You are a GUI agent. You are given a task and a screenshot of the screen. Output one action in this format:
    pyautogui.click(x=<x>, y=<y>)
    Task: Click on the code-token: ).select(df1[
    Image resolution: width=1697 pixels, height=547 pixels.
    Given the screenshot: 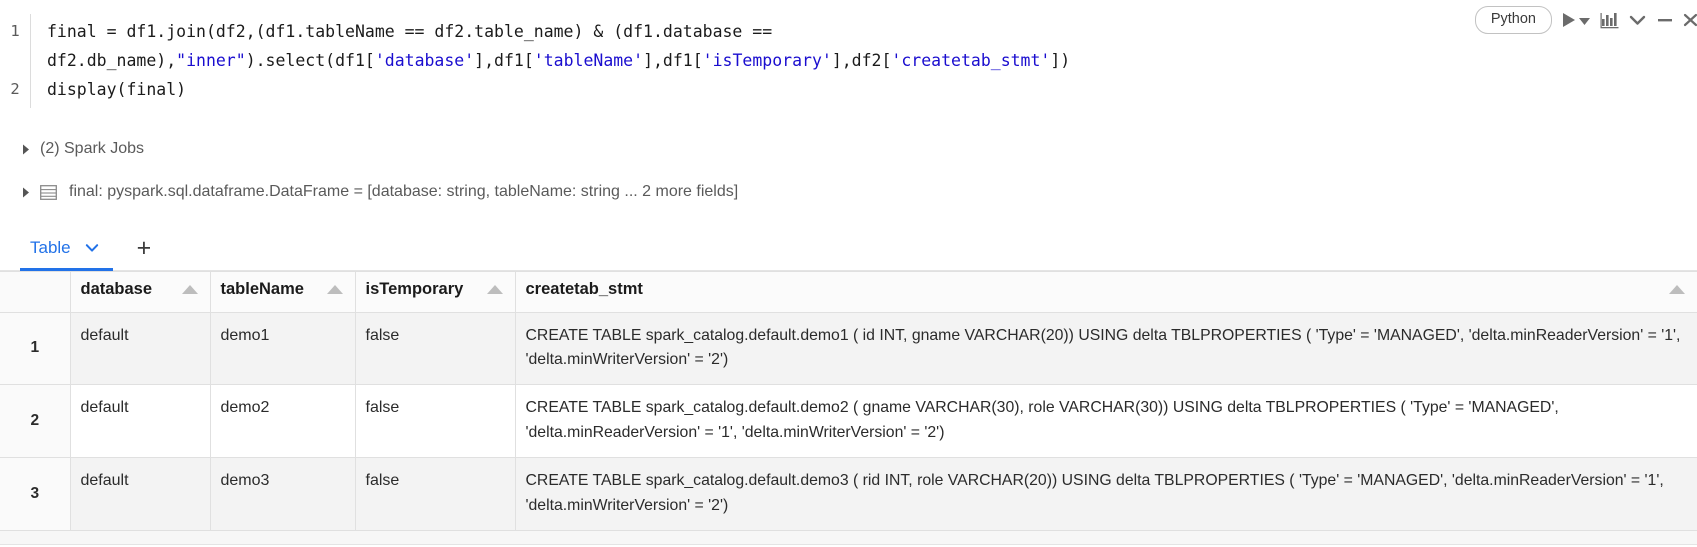 What is the action you would take?
    pyautogui.click(x=310, y=60)
    